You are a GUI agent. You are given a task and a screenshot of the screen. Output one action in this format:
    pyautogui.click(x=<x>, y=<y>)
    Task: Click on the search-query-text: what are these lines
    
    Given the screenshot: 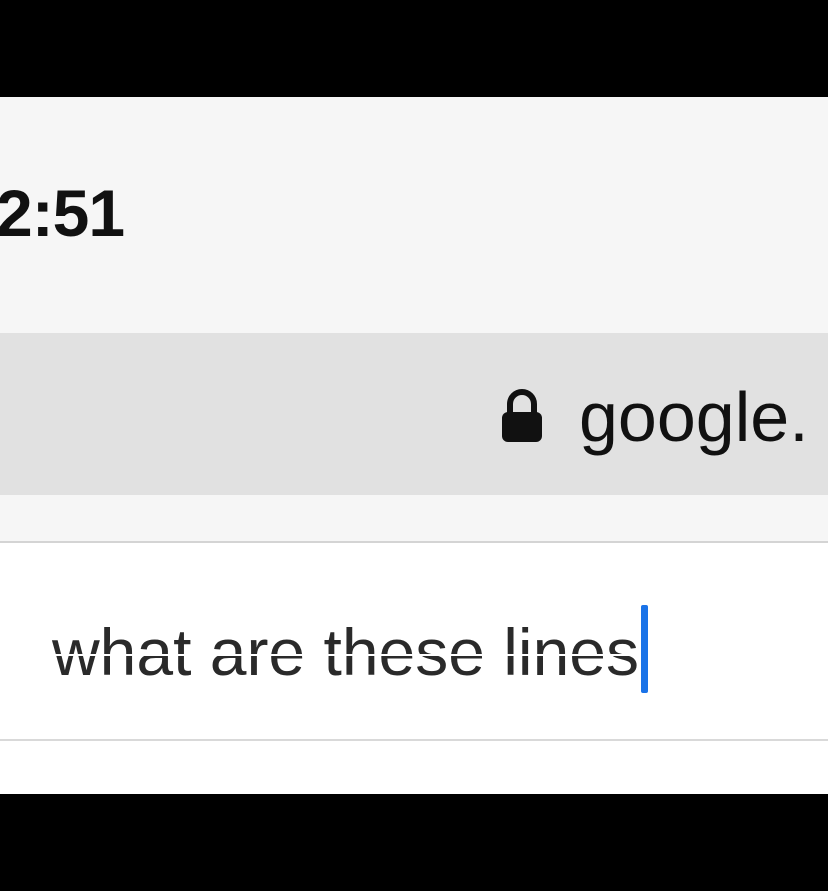 What is the action you would take?
    pyautogui.click(x=350, y=649)
    